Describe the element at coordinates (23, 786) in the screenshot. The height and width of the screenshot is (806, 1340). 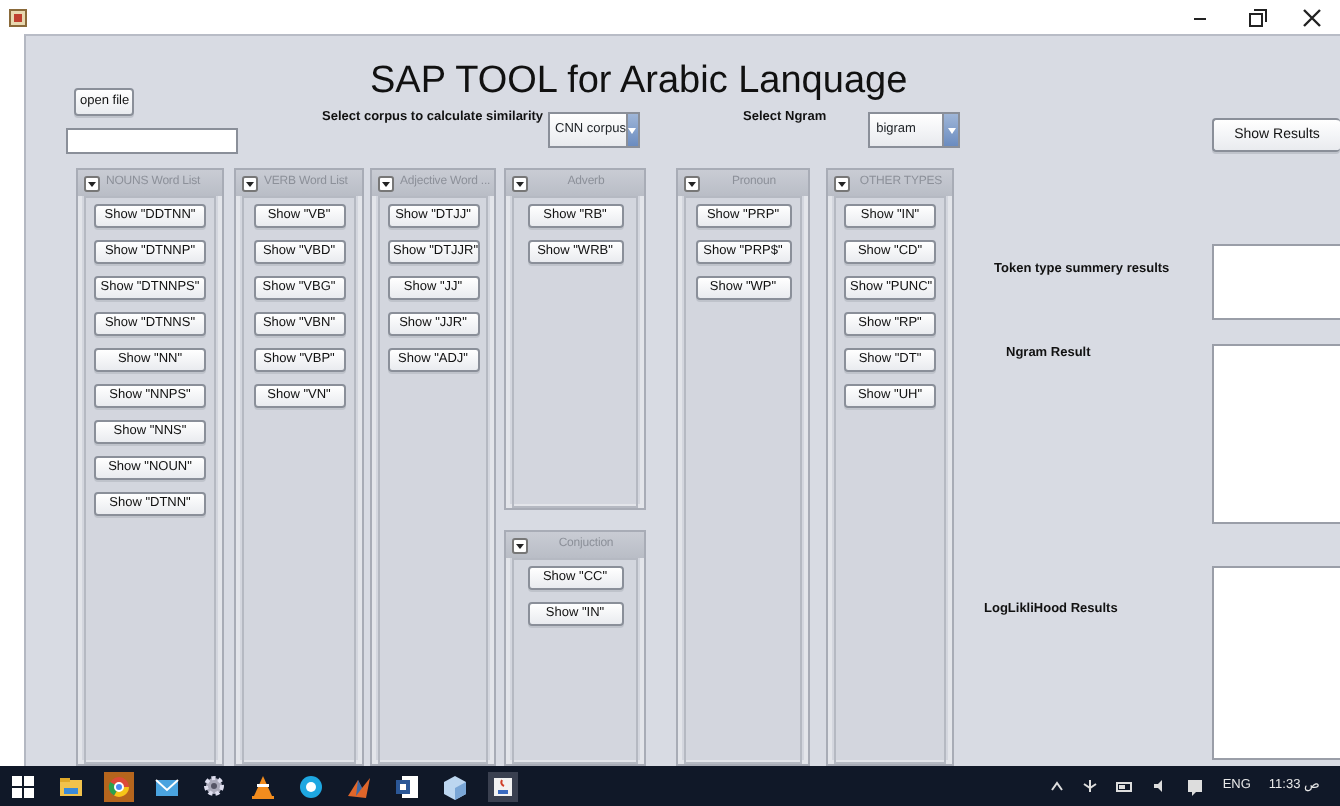
I see `windows-icon` at that location.